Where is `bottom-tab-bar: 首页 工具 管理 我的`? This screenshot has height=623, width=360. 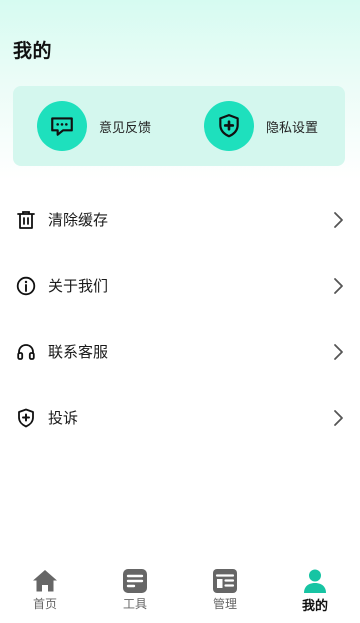
bottom-tab-bar: 首页 工具 管理 我的 is located at coordinates (180, 592).